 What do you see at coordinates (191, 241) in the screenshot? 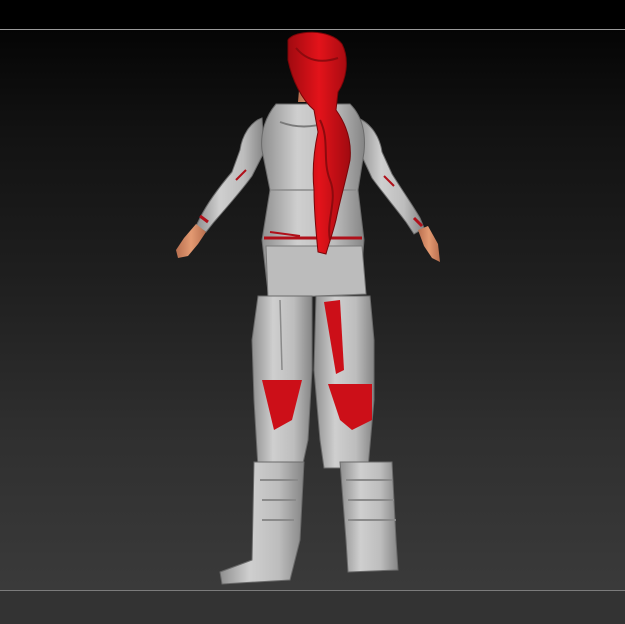
I see `left-hand` at bounding box center [191, 241].